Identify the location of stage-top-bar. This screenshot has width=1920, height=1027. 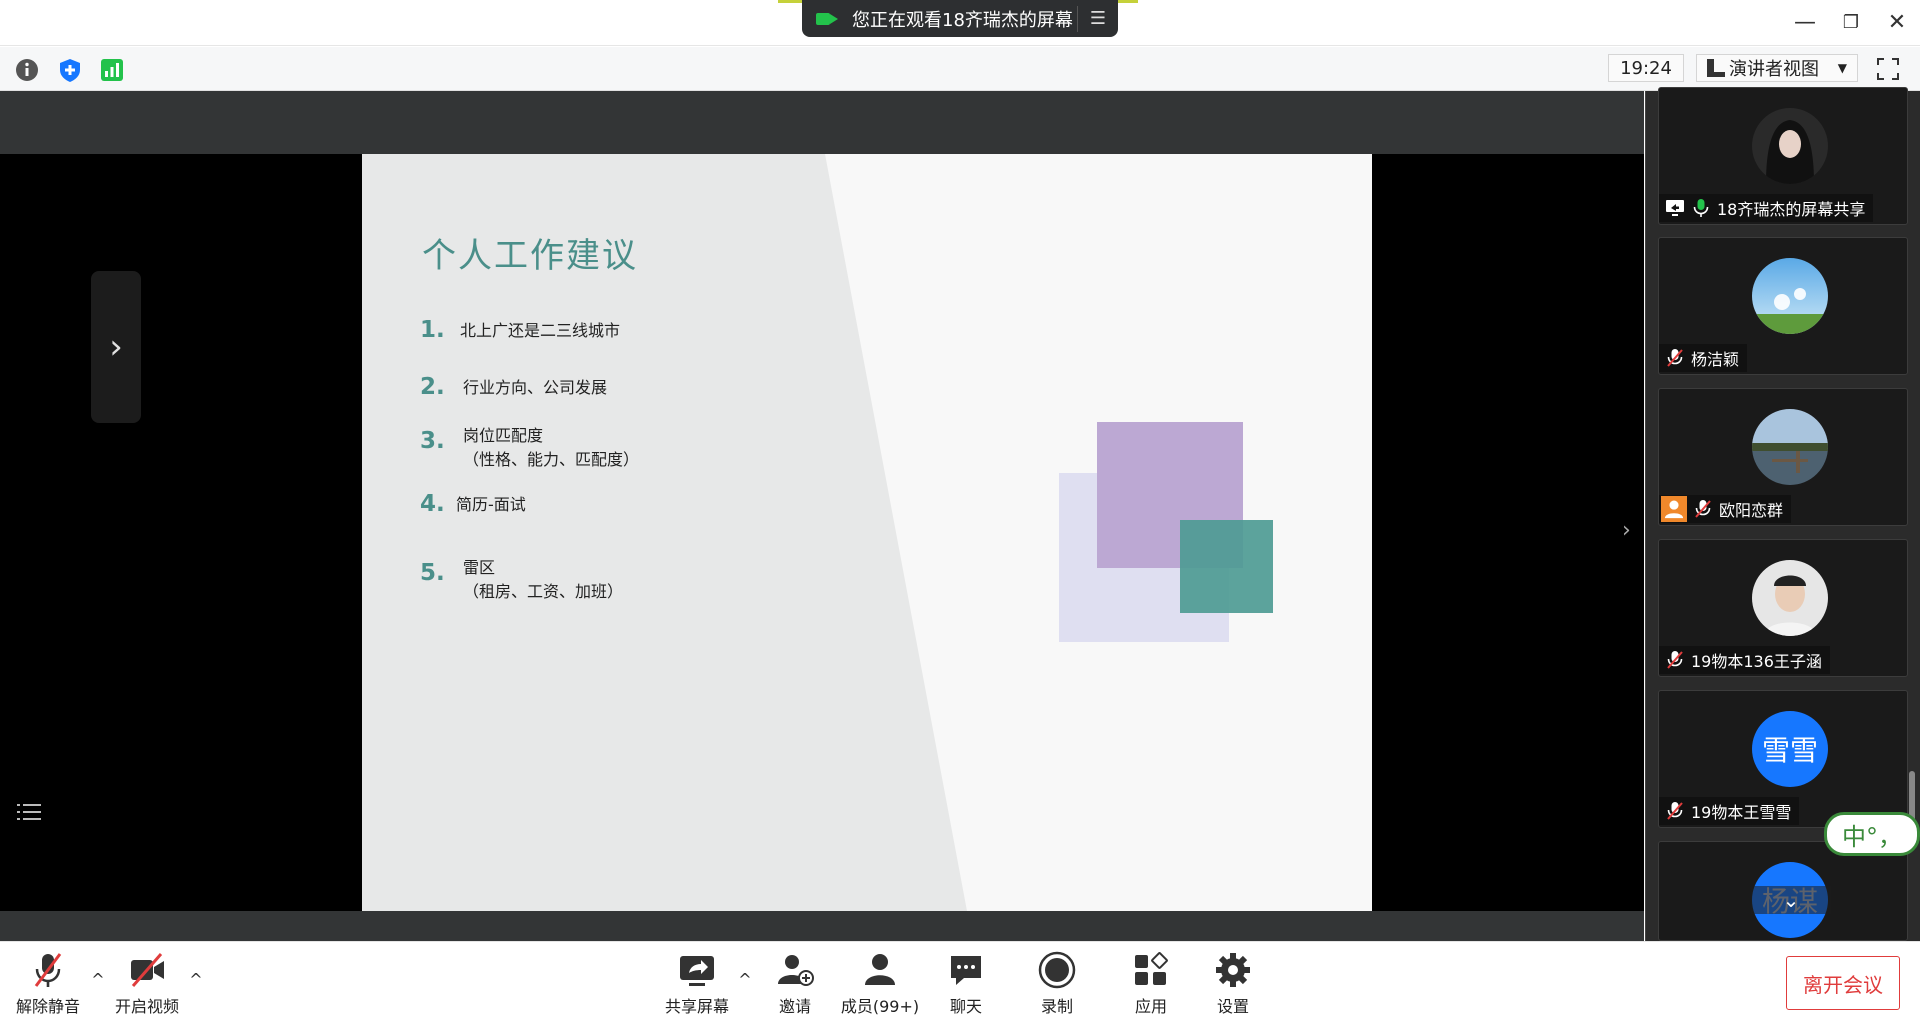
(822, 122).